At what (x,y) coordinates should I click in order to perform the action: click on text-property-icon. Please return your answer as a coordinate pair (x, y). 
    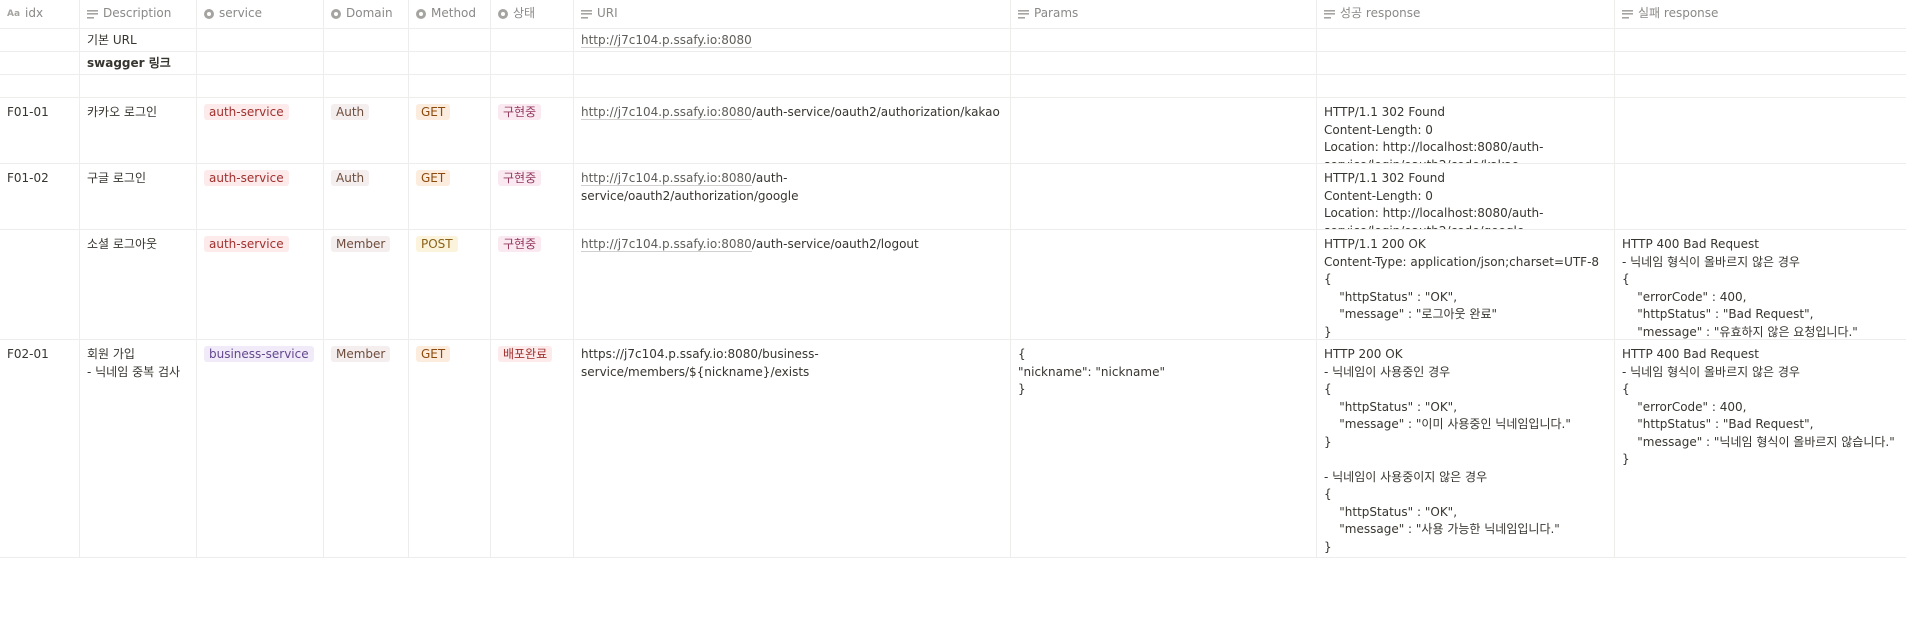
    Looking at the image, I should click on (586, 14).